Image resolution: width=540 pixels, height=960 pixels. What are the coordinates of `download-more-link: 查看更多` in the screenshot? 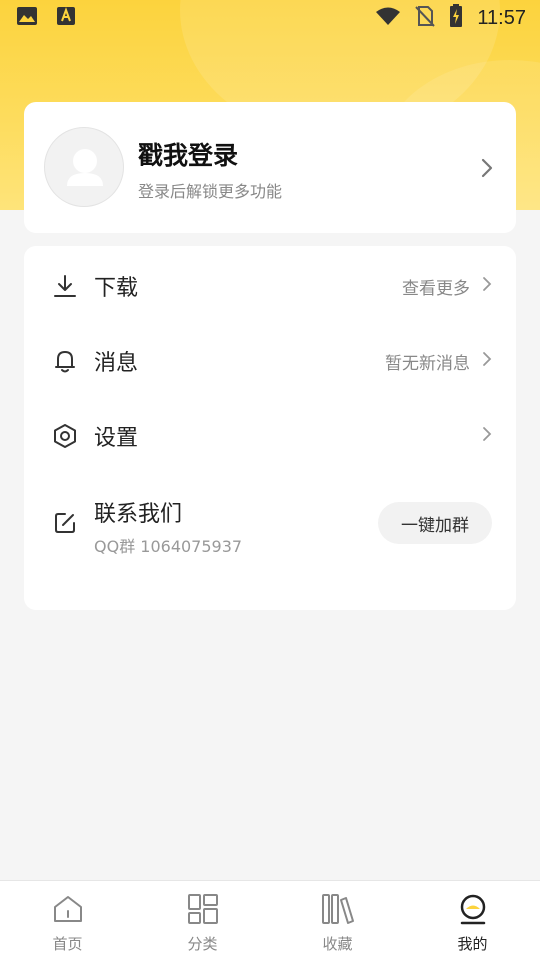 It's located at (436, 286).